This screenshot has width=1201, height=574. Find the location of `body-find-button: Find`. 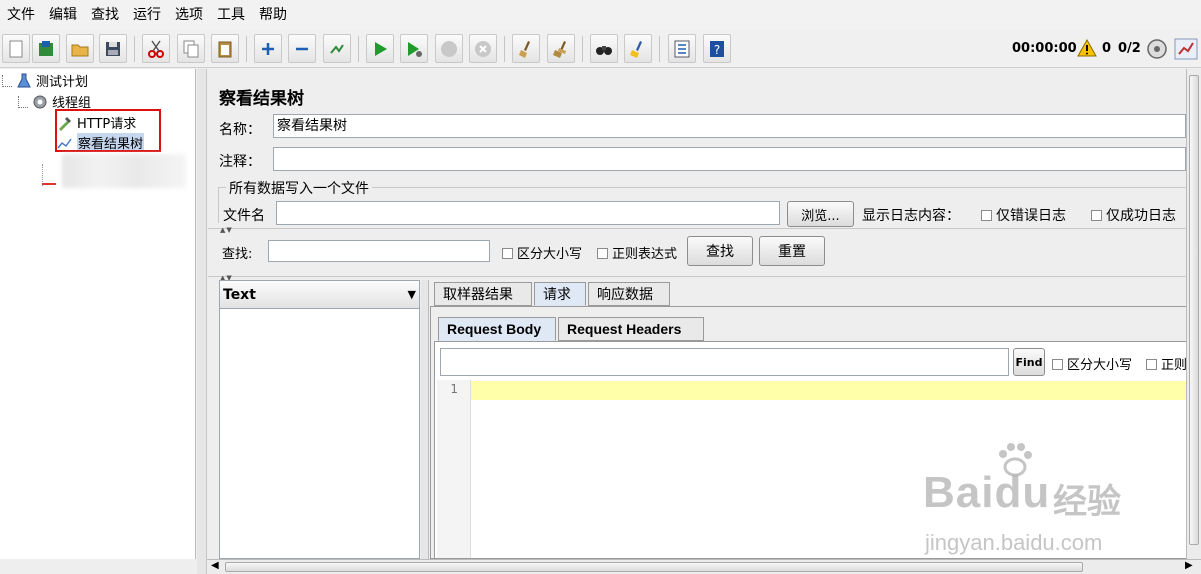

body-find-button: Find is located at coordinates (1029, 362).